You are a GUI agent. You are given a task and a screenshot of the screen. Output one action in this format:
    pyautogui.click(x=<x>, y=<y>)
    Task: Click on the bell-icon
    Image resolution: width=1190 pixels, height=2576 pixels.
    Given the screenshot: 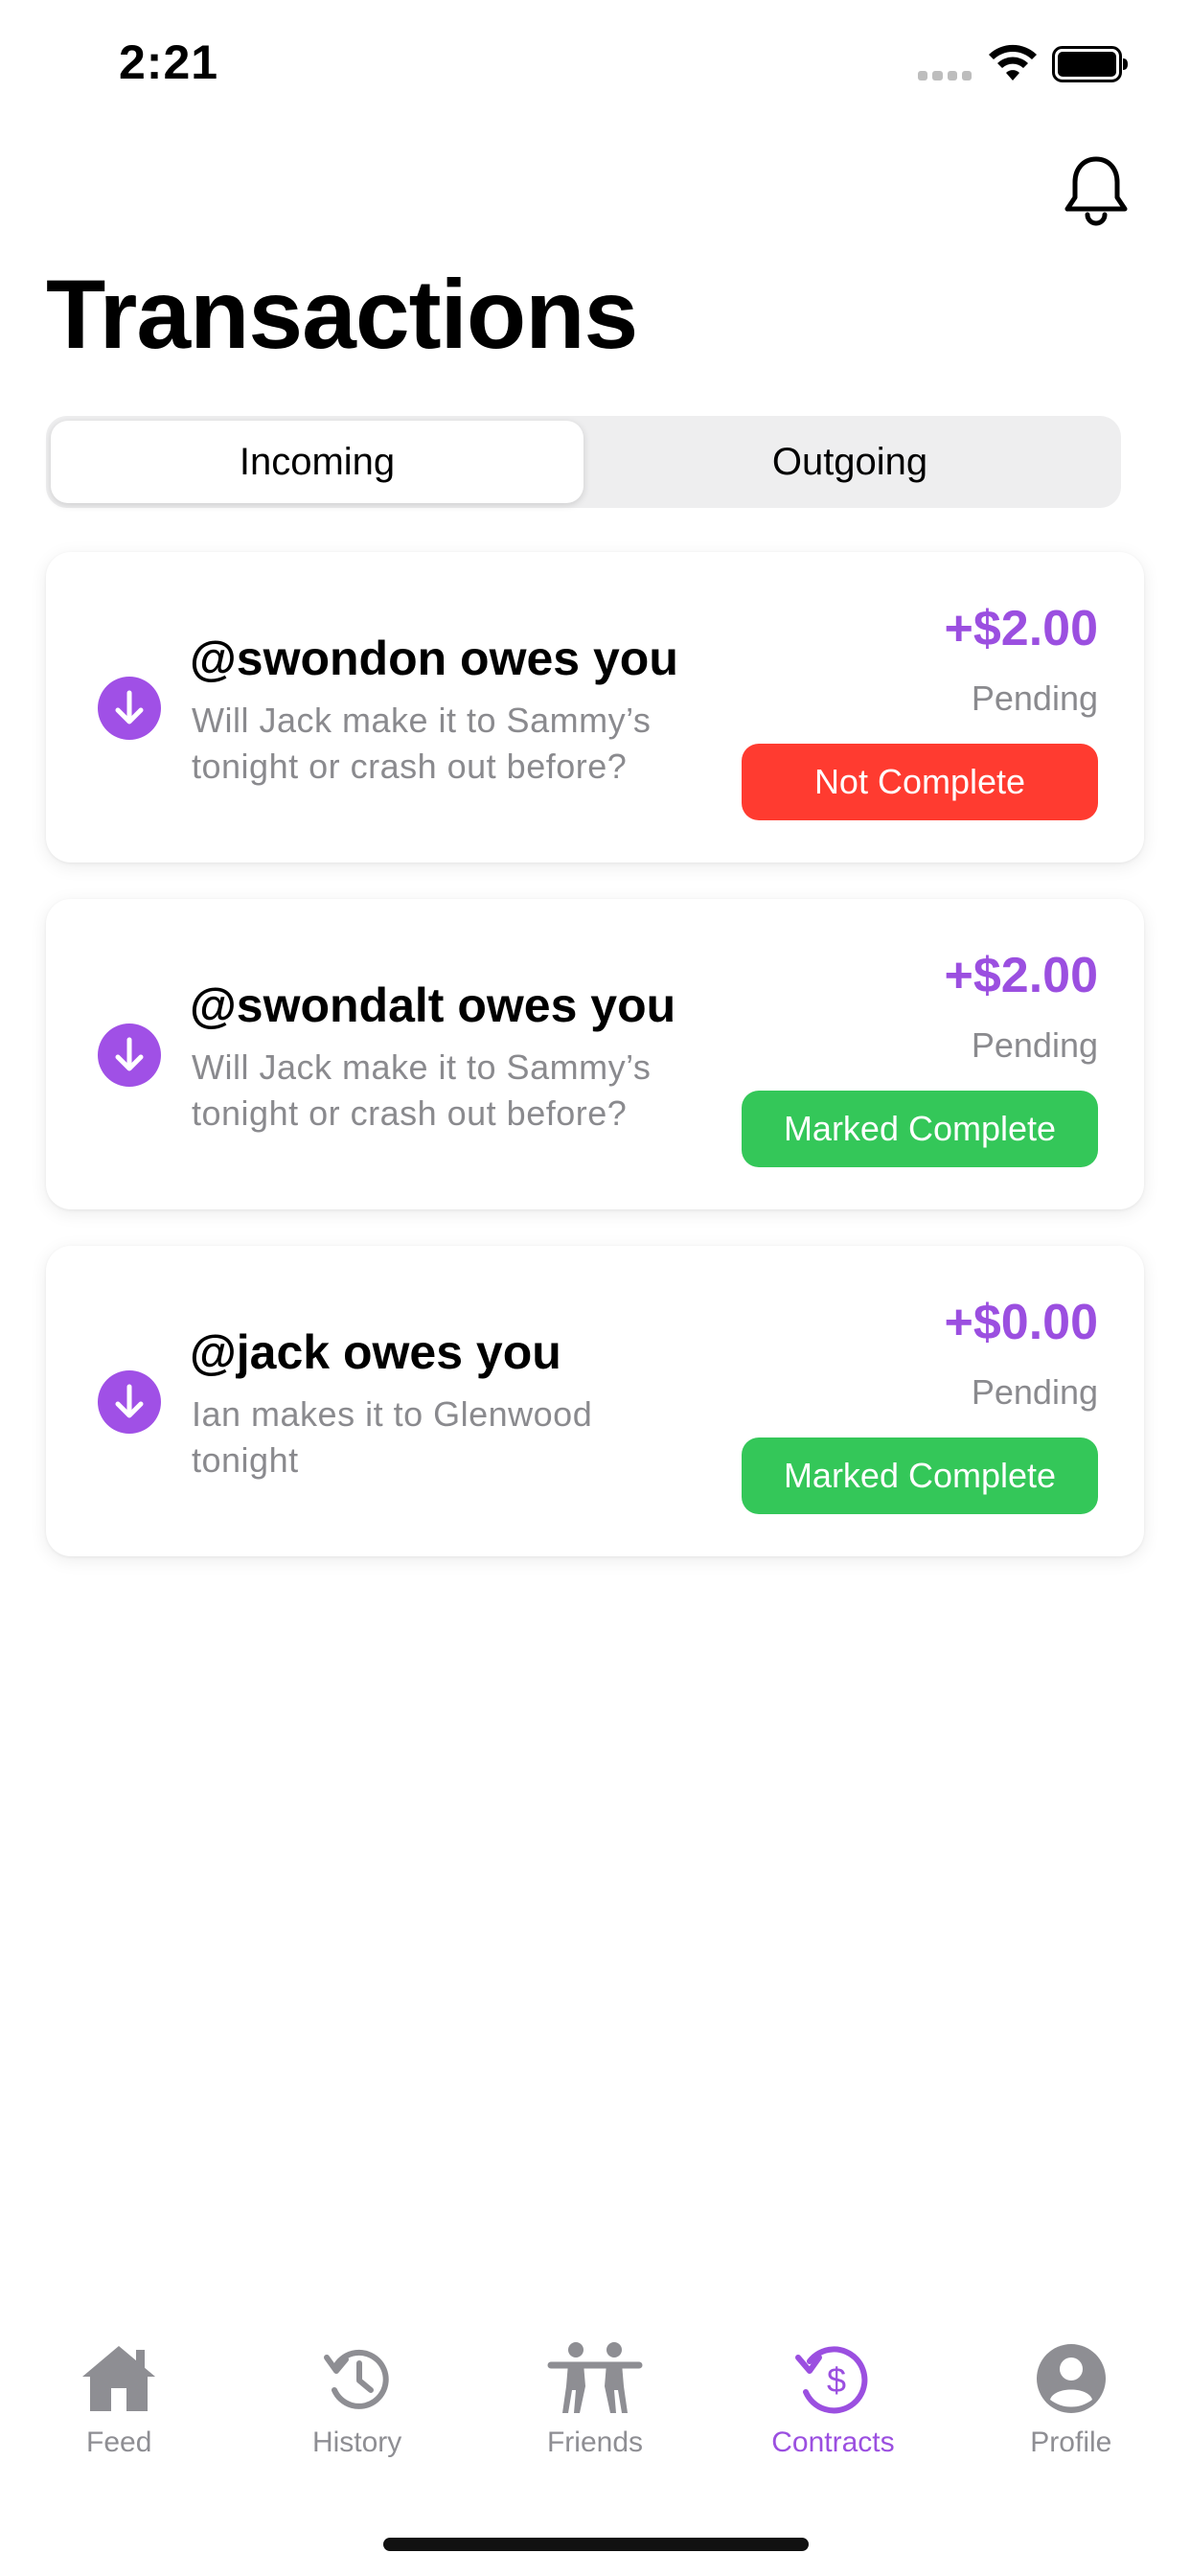 What is the action you would take?
    pyautogui.click(x=1096, y=191)
    